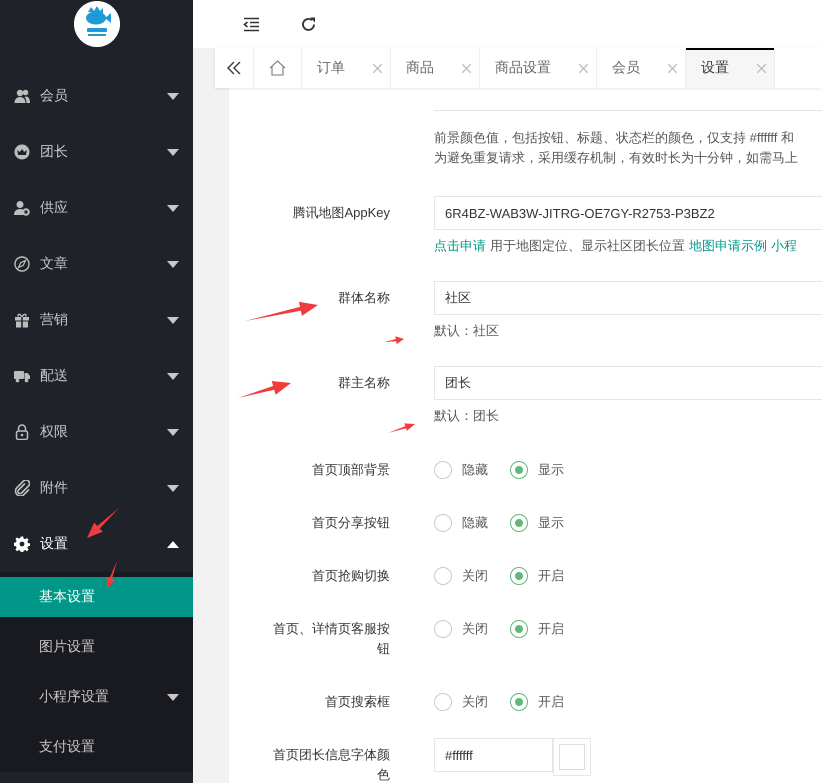 The height and width of the screenshot is (783, 822). I want to click on paperclip-icon, so click(22, 488).